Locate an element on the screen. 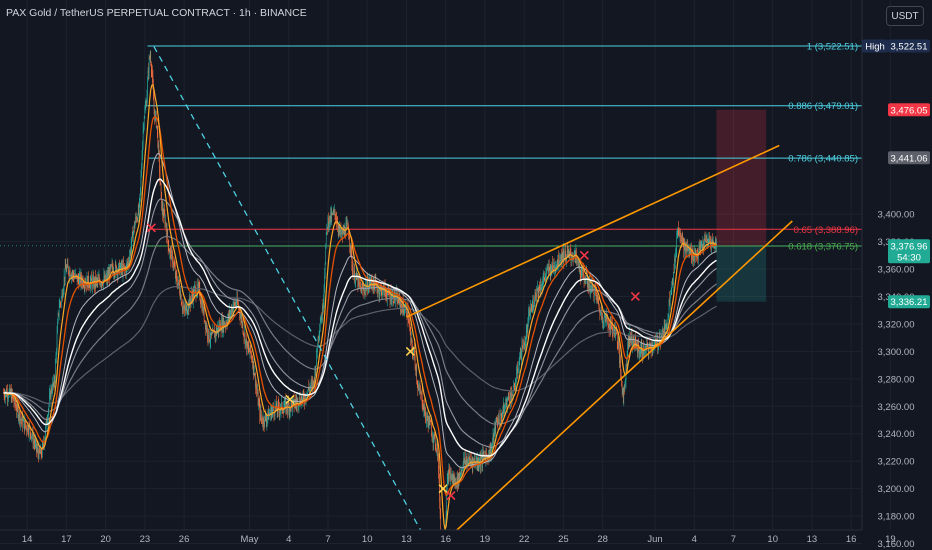  position-risk-zone is located at coordinates (741, 177).